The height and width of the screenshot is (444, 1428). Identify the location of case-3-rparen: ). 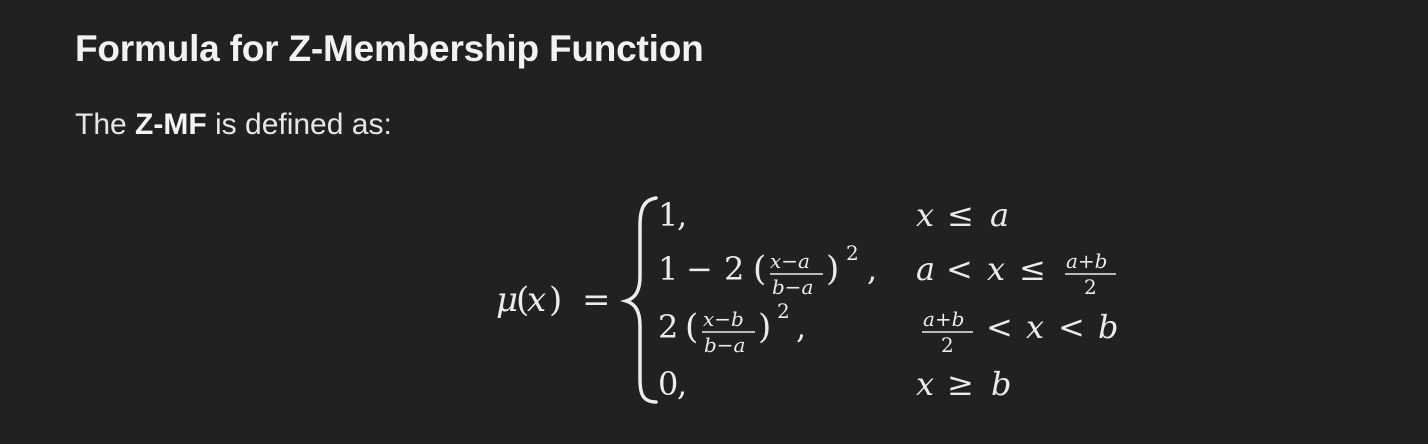
(764, 327).